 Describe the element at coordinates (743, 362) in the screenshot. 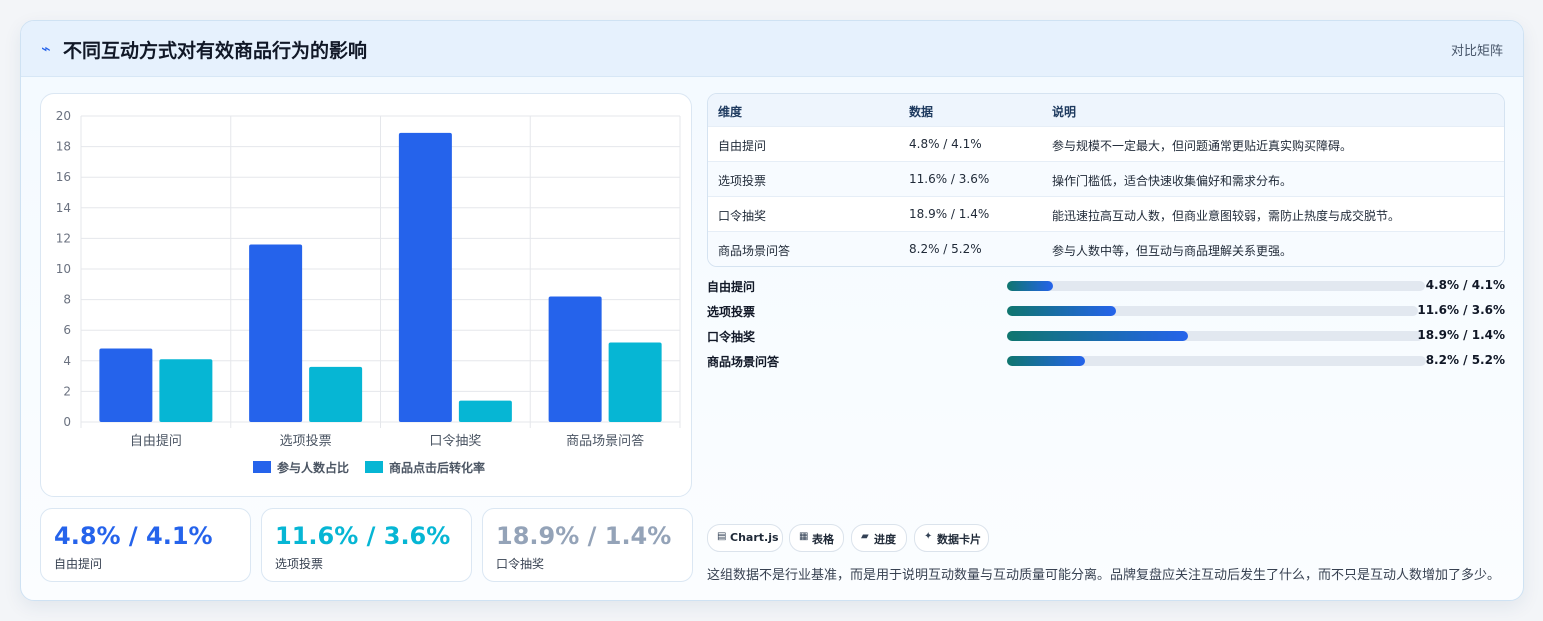

I see `progress-label: 商品场景问答` at that location.